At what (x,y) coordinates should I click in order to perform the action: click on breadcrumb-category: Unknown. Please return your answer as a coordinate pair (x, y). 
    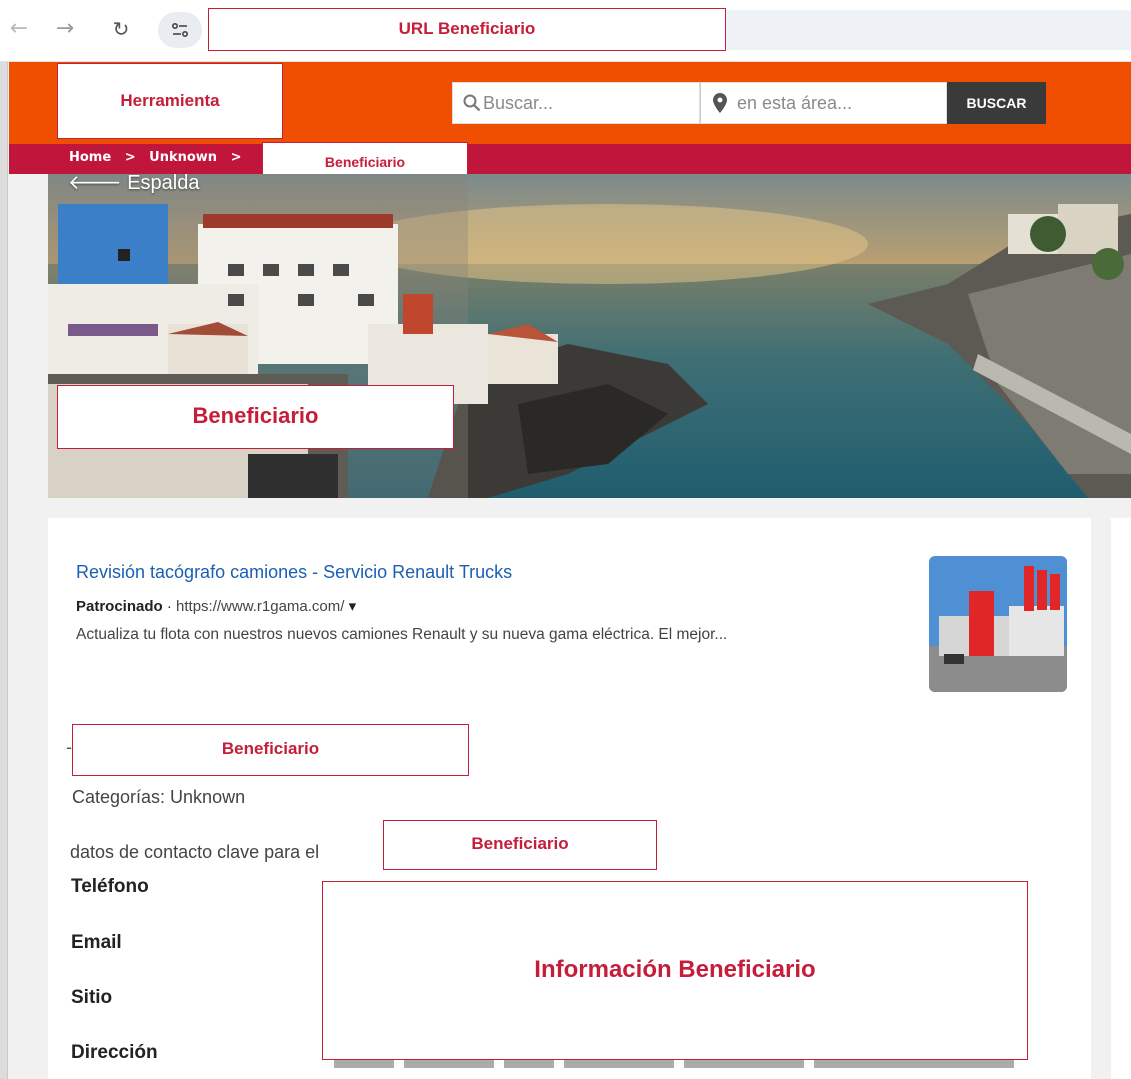
    Looking at the image, I should click on (183, 157).